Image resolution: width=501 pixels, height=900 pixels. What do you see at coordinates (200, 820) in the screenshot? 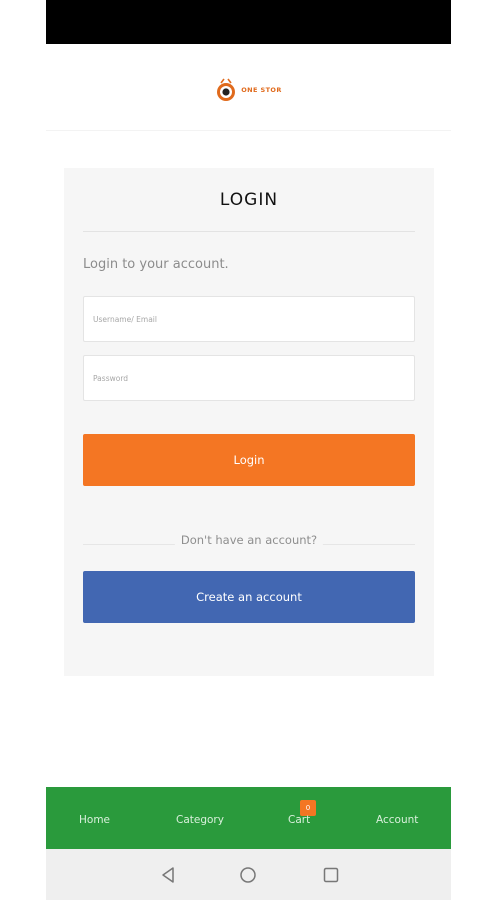
I see `nav-item-category: Category` at bounding box center [200, 820].